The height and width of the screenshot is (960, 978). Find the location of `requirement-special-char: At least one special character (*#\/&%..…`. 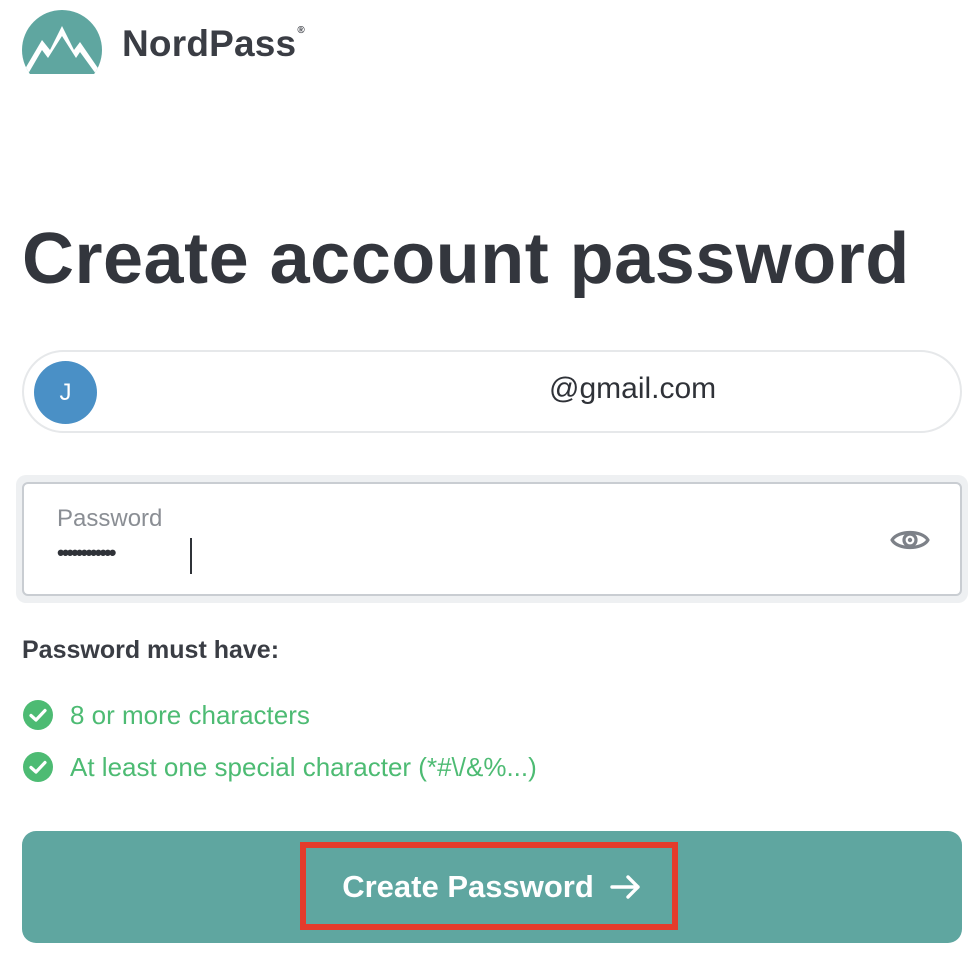

requirement-special-char: At least one special character (*#\/&%..… is located at coordinates (279, 767).